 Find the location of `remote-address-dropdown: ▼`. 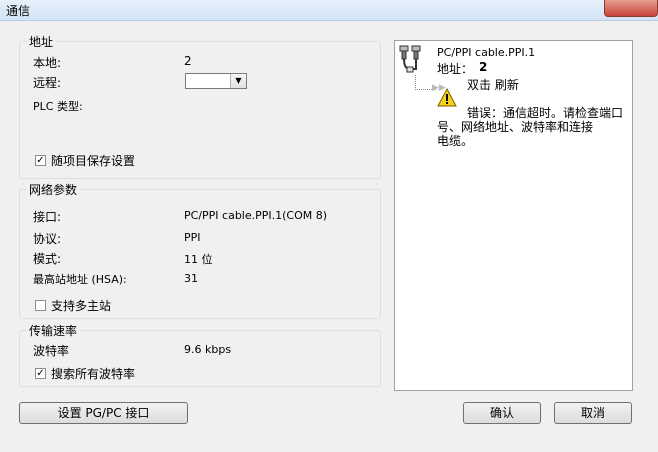

remote-address-dropdown: ▼ is located at coordinates (216, 81).